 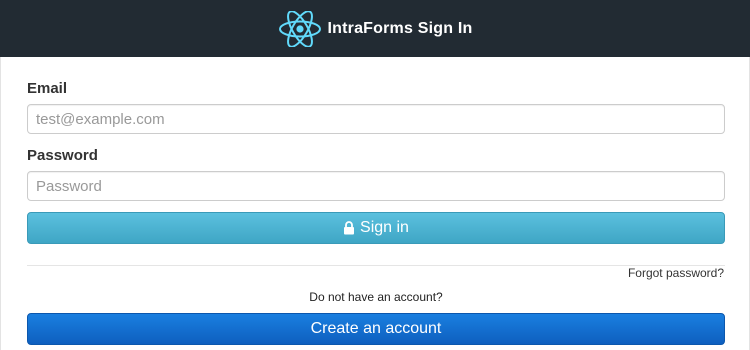 I want to click on forgot-password-link: Forgot password?, so click(x=676, y=273).